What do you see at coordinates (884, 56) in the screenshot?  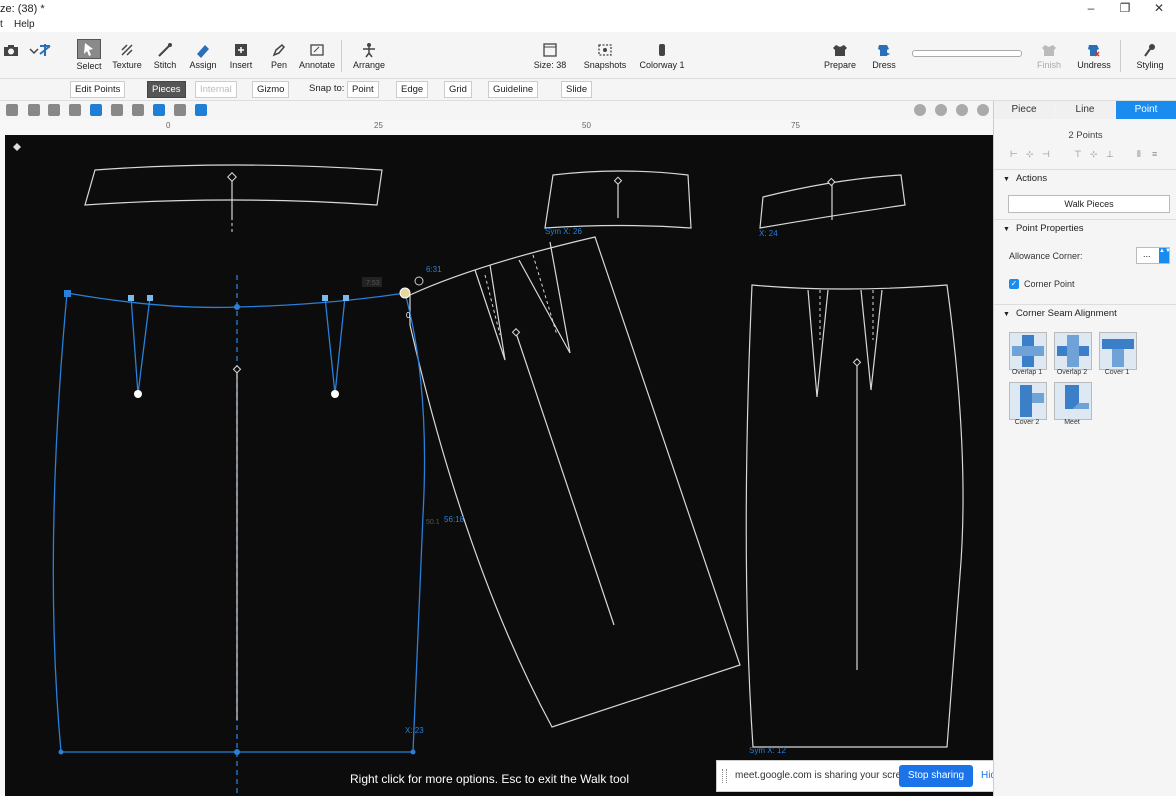 I see `dress-button: Dress` at bounding box center [884, 56].